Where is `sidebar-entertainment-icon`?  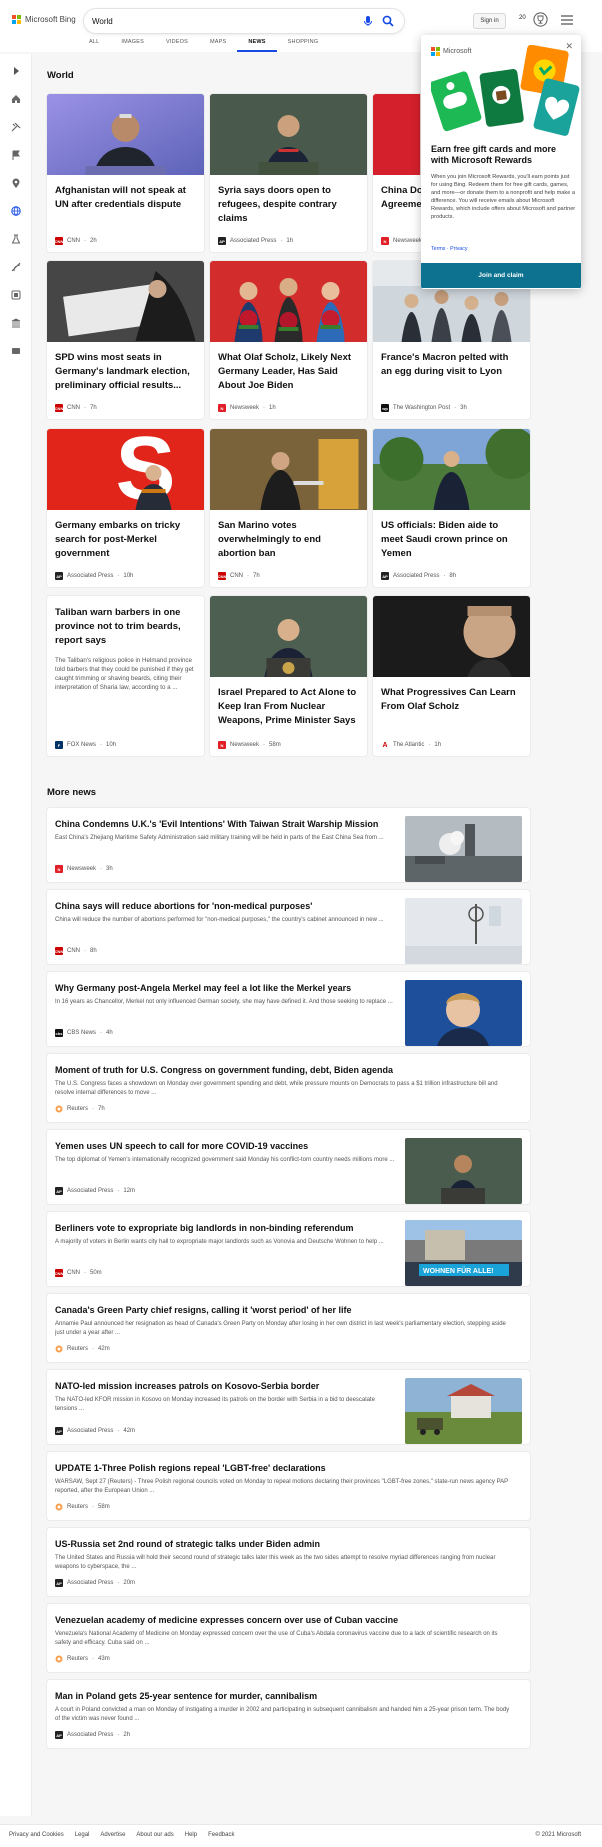 sidebar-entertainment-icon is located at coordinates (16, 295).